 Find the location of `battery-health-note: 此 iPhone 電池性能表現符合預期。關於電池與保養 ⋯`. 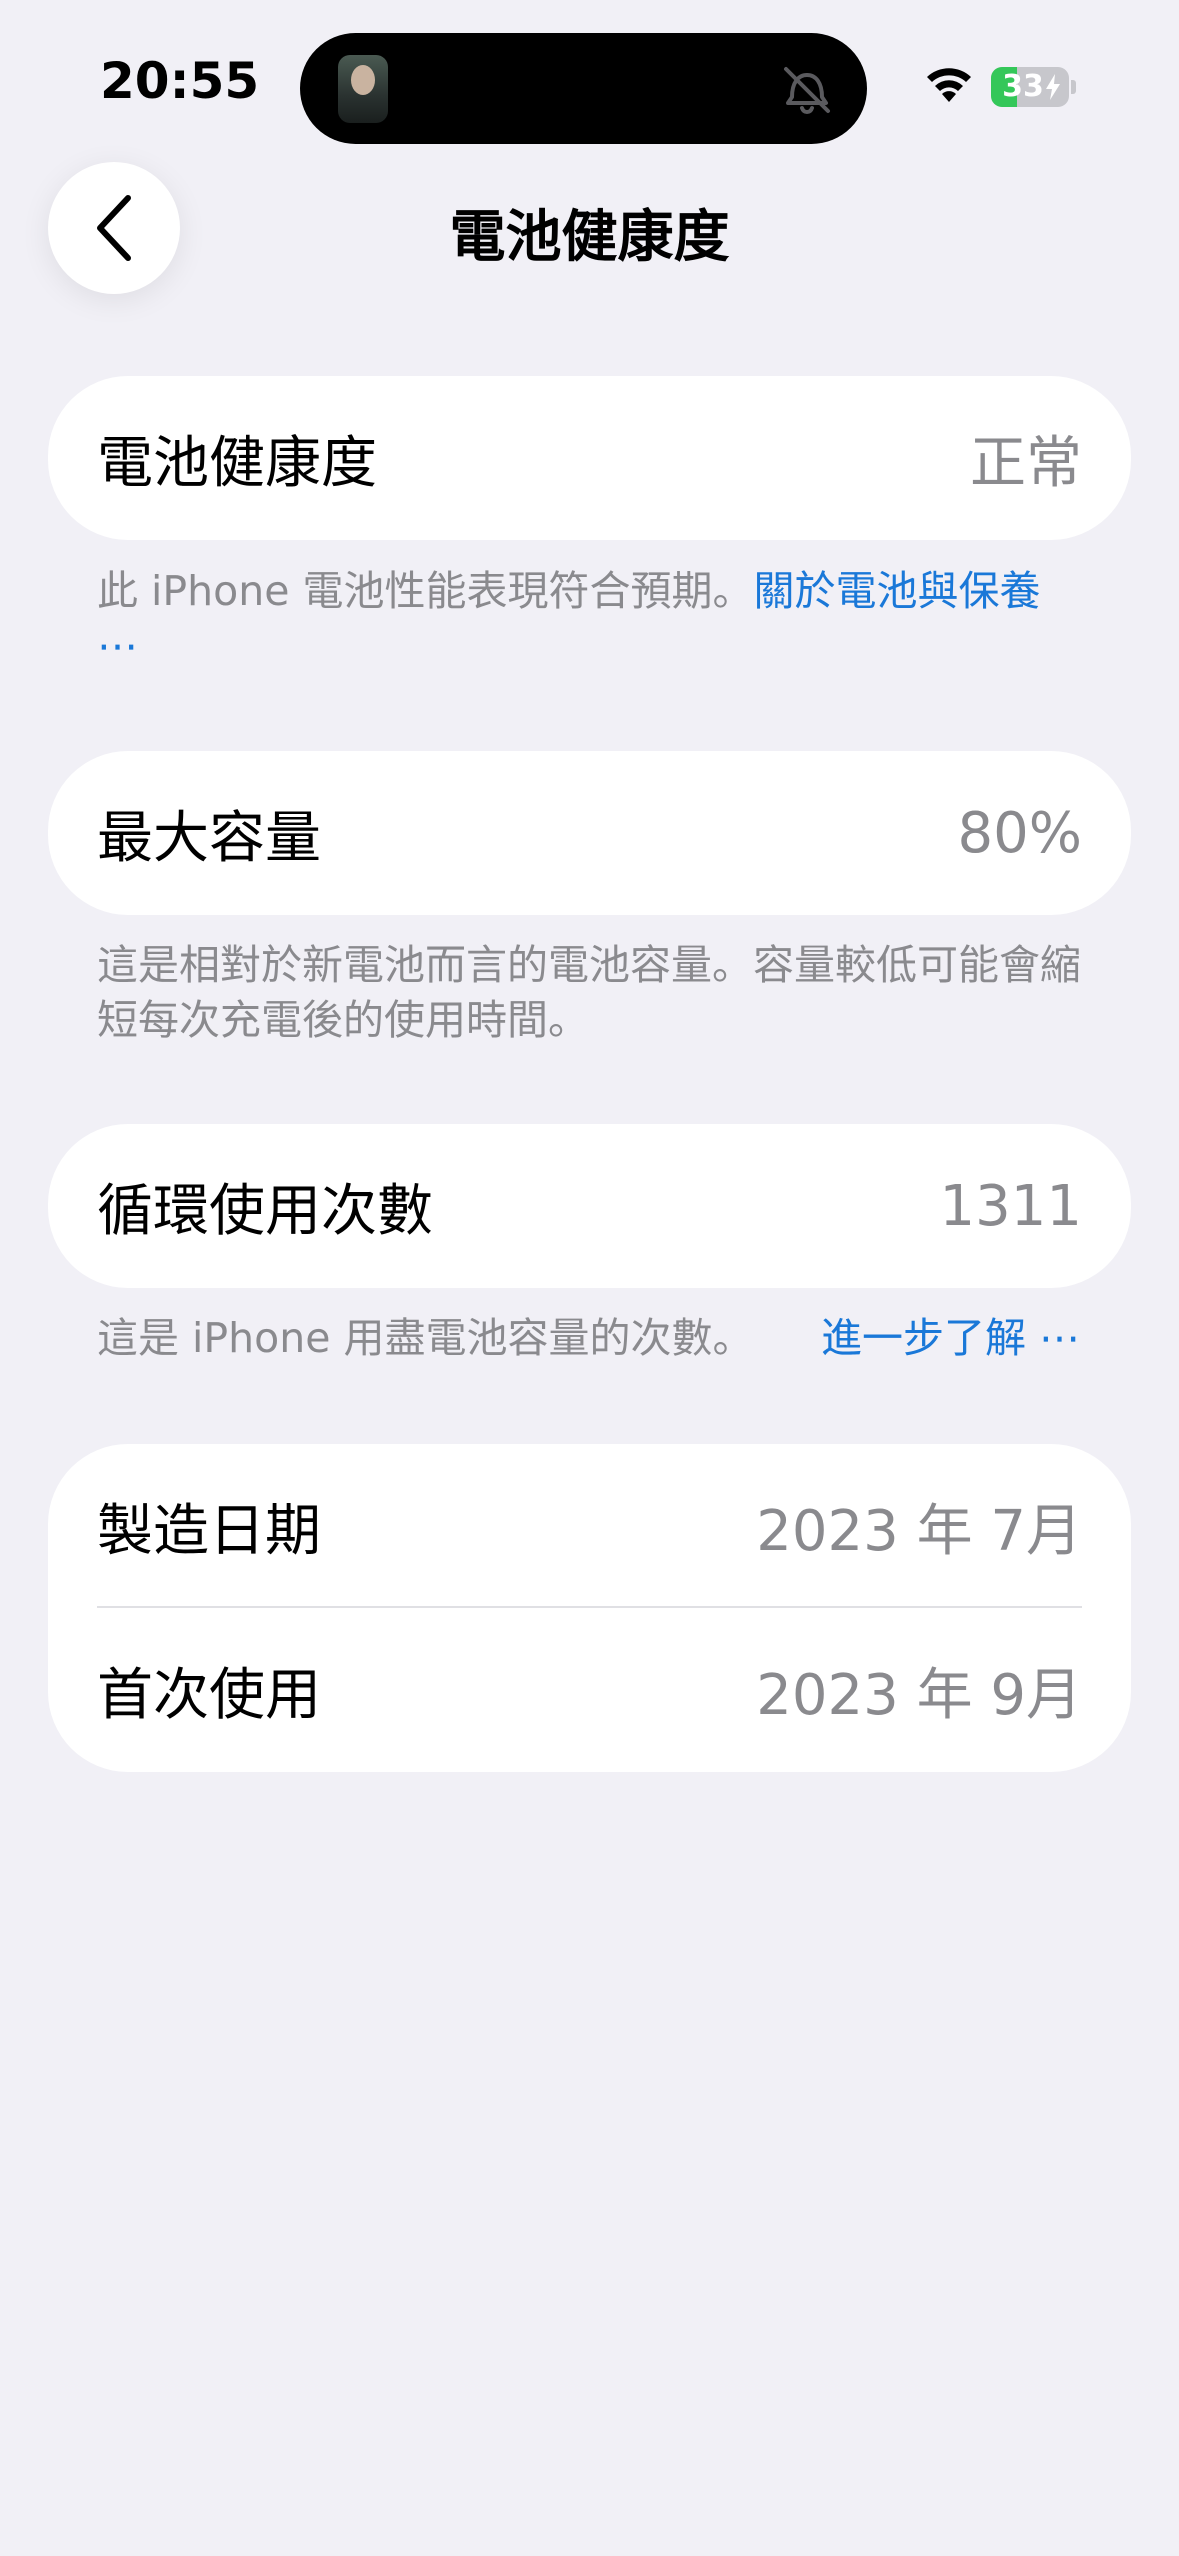

battery-health-note: 此 iPhone 電池性能表現符合預期。關於電池與保養 ⋯ is located at coordinates (592, 619).